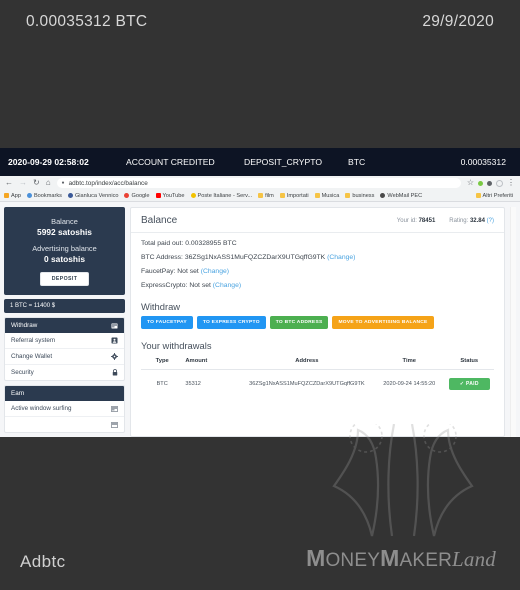  I want to click on user-id-label: Your id:, so click(406, 220).